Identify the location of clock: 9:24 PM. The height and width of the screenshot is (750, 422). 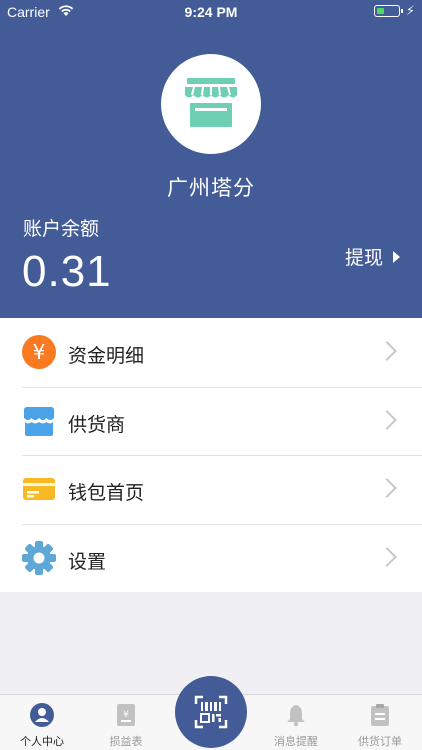
(211, 12).